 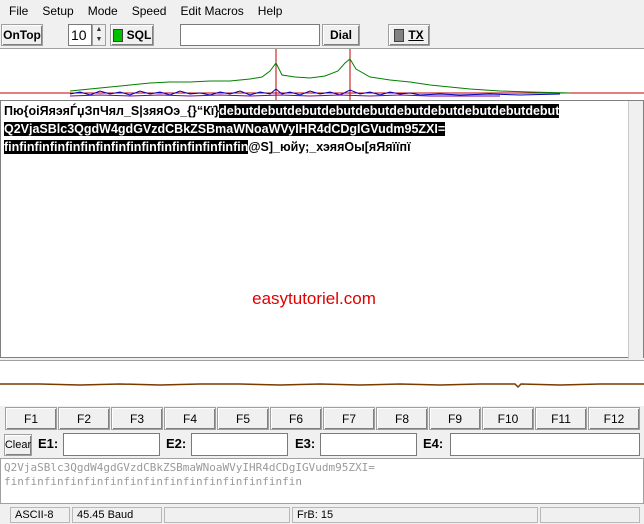 What do you see at coordinates (402, 418) in the screenshot?
I see `f8-button: F8` at bounding box center [402, 418].